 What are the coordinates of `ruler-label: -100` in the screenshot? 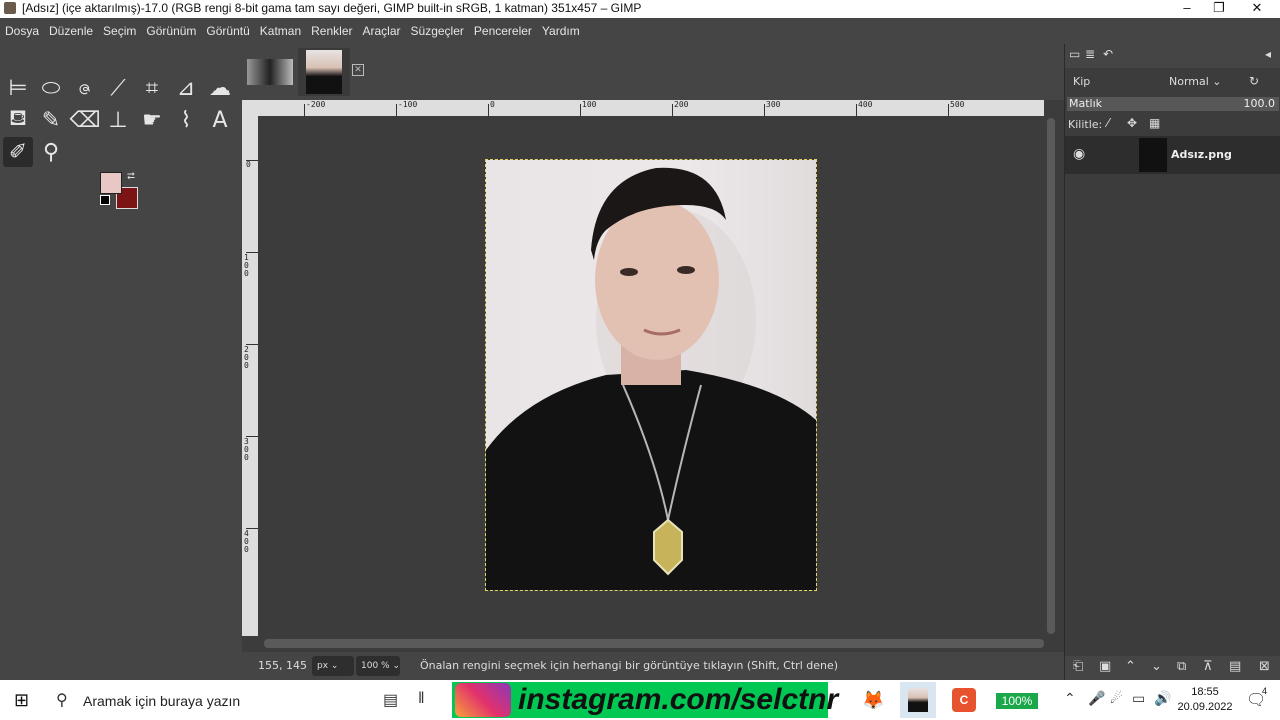 It's located at (408, 104).